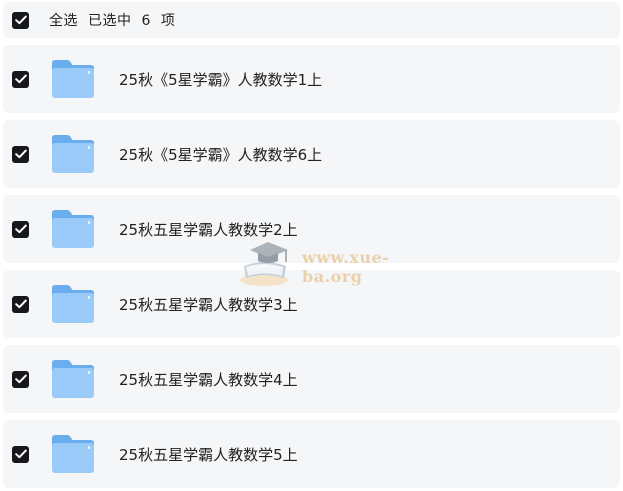 The width and height of the screenshot is (623, 491). I want to click on folder-name: 25秋《5星学霸》人教数学1上, so click(220, 79).